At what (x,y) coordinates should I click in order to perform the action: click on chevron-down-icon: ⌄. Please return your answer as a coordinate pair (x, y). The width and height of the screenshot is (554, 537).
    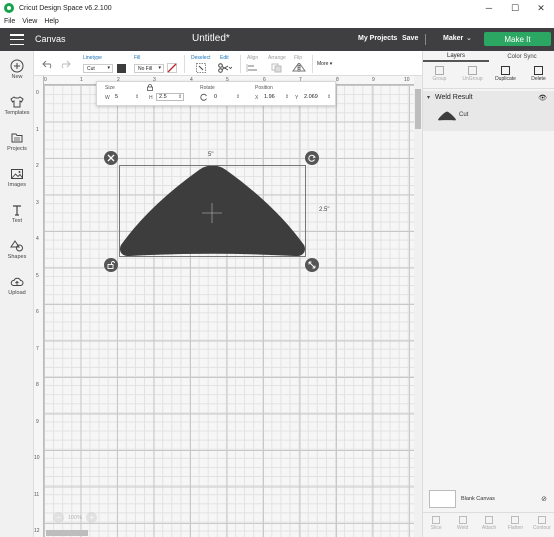
    Looking at the image, I should click on (469, 38).